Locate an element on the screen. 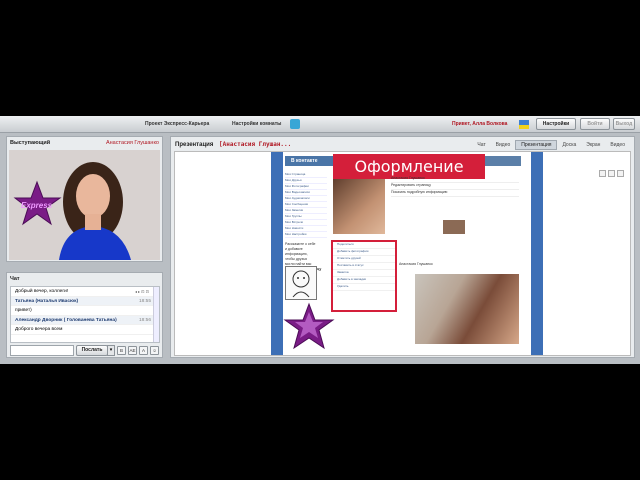  chat-text: Александр Дворник ( Голованева Татьяна) is located at coordinates (66, 320).